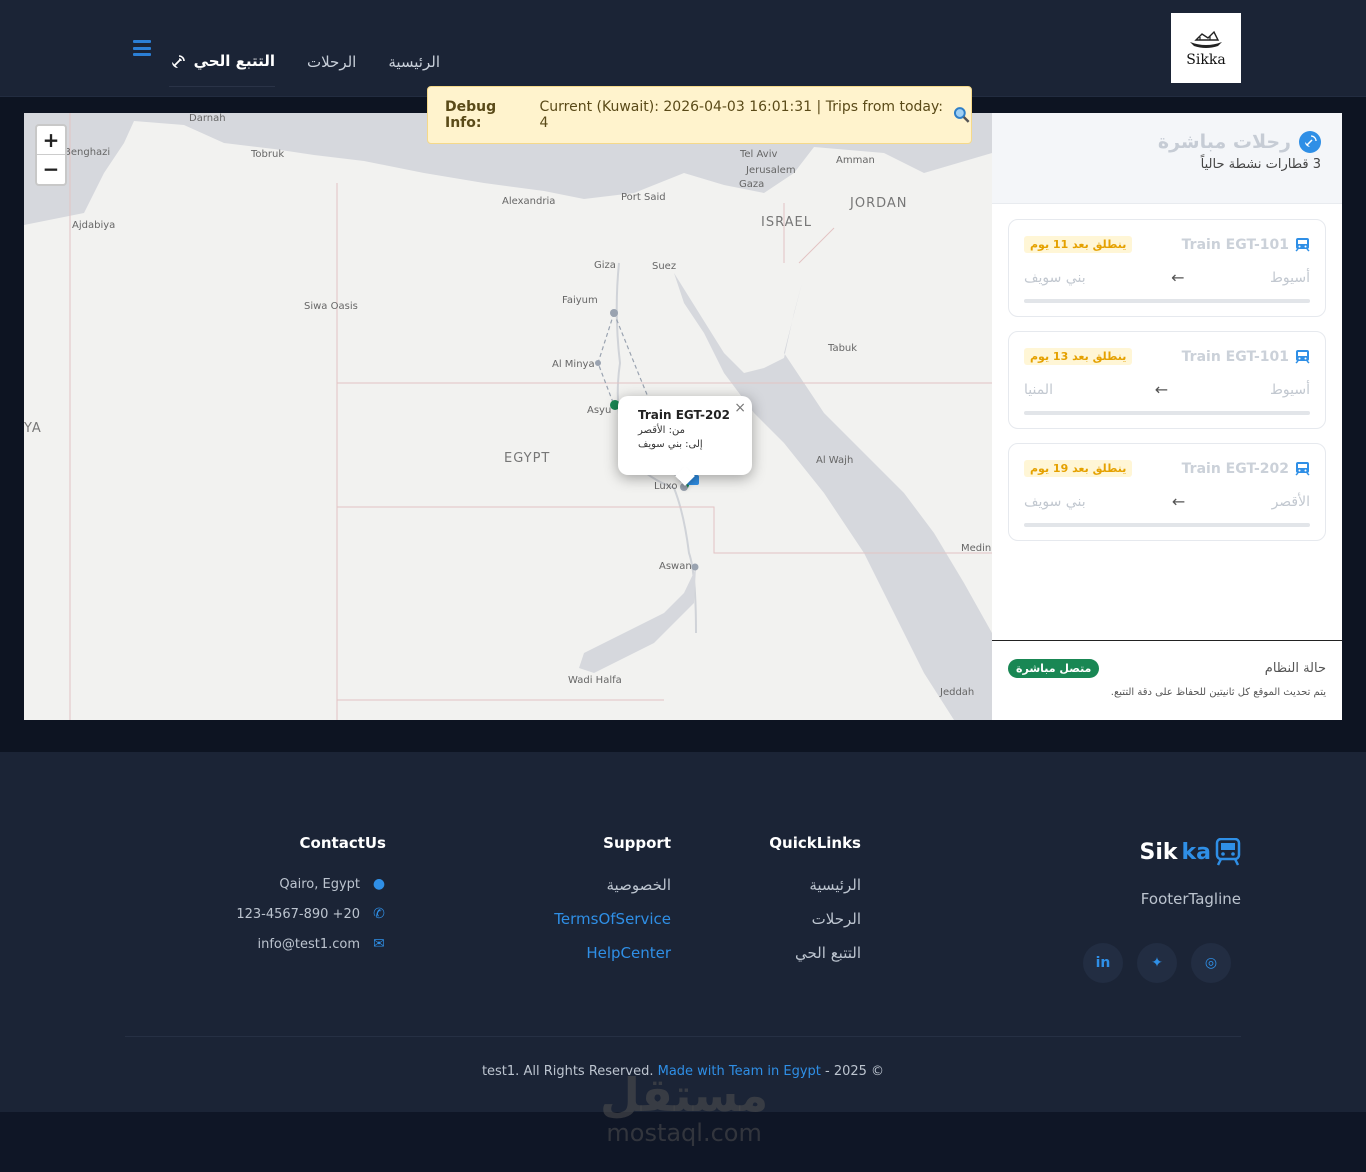  Describe the element at coordinates (414, 62) in the screenshot. I see `nav-home: الرئيسية` at that location.